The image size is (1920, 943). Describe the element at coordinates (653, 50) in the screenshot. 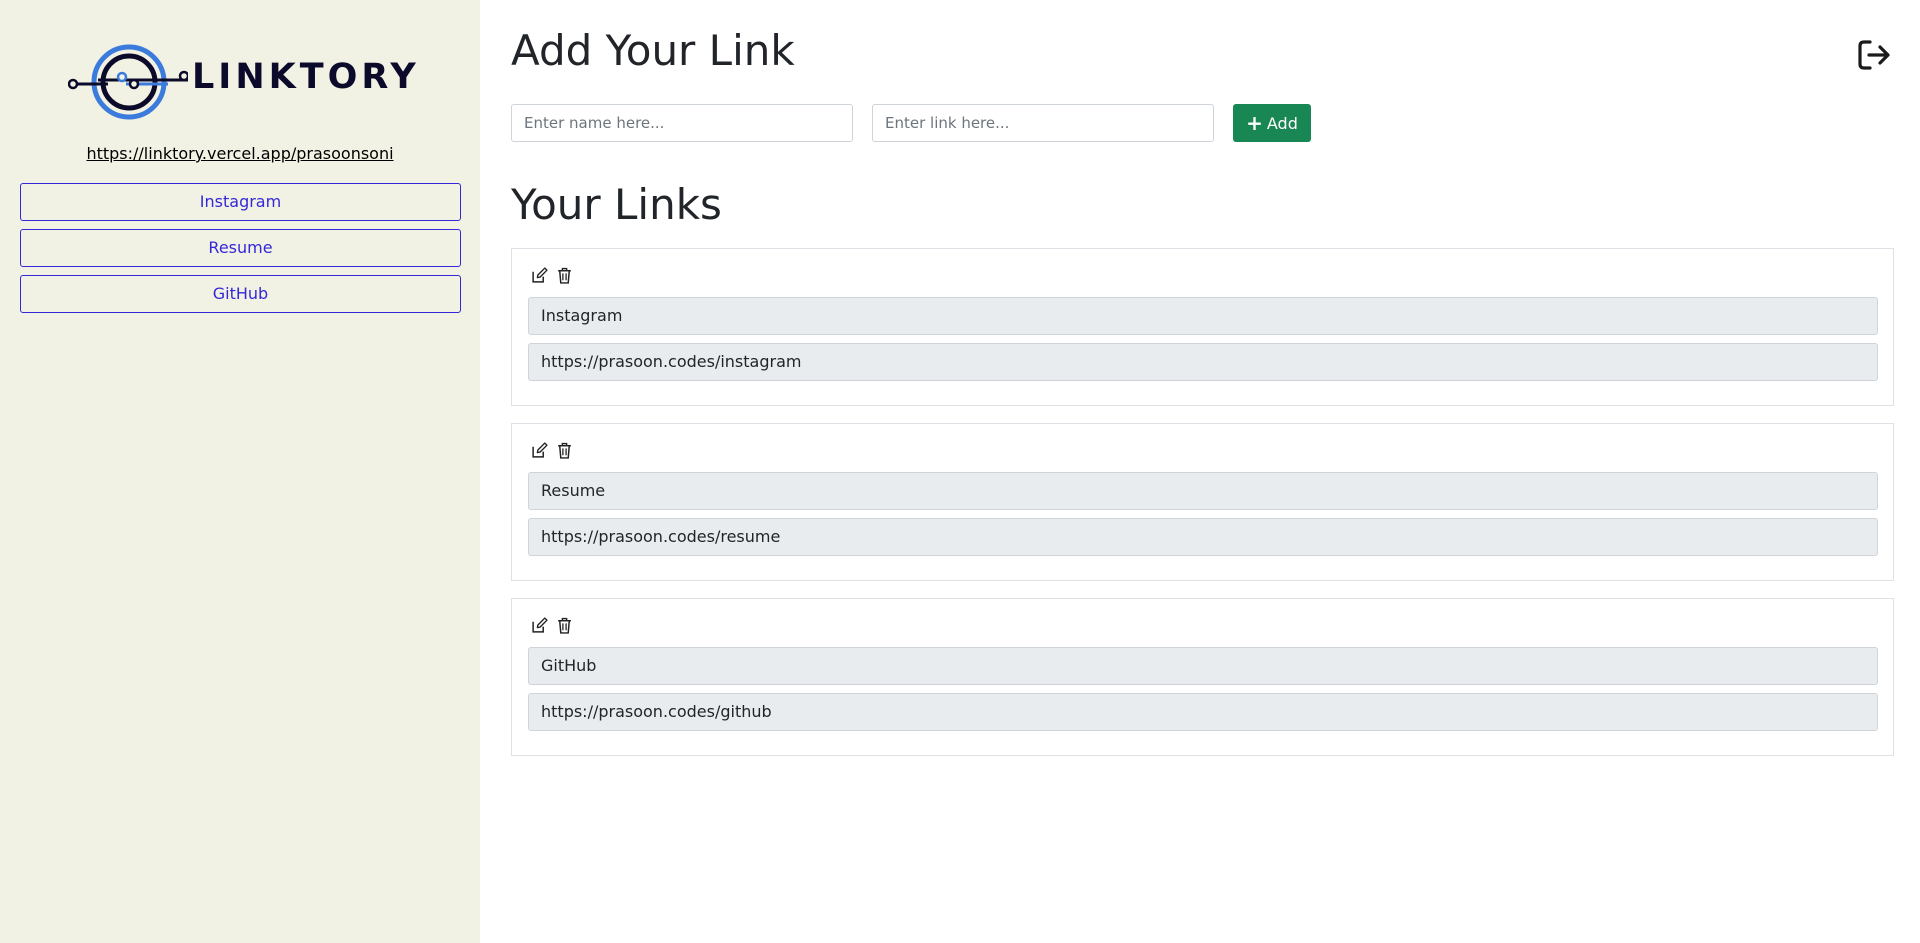

I see `add-link-title: Add Your Link` at that location.